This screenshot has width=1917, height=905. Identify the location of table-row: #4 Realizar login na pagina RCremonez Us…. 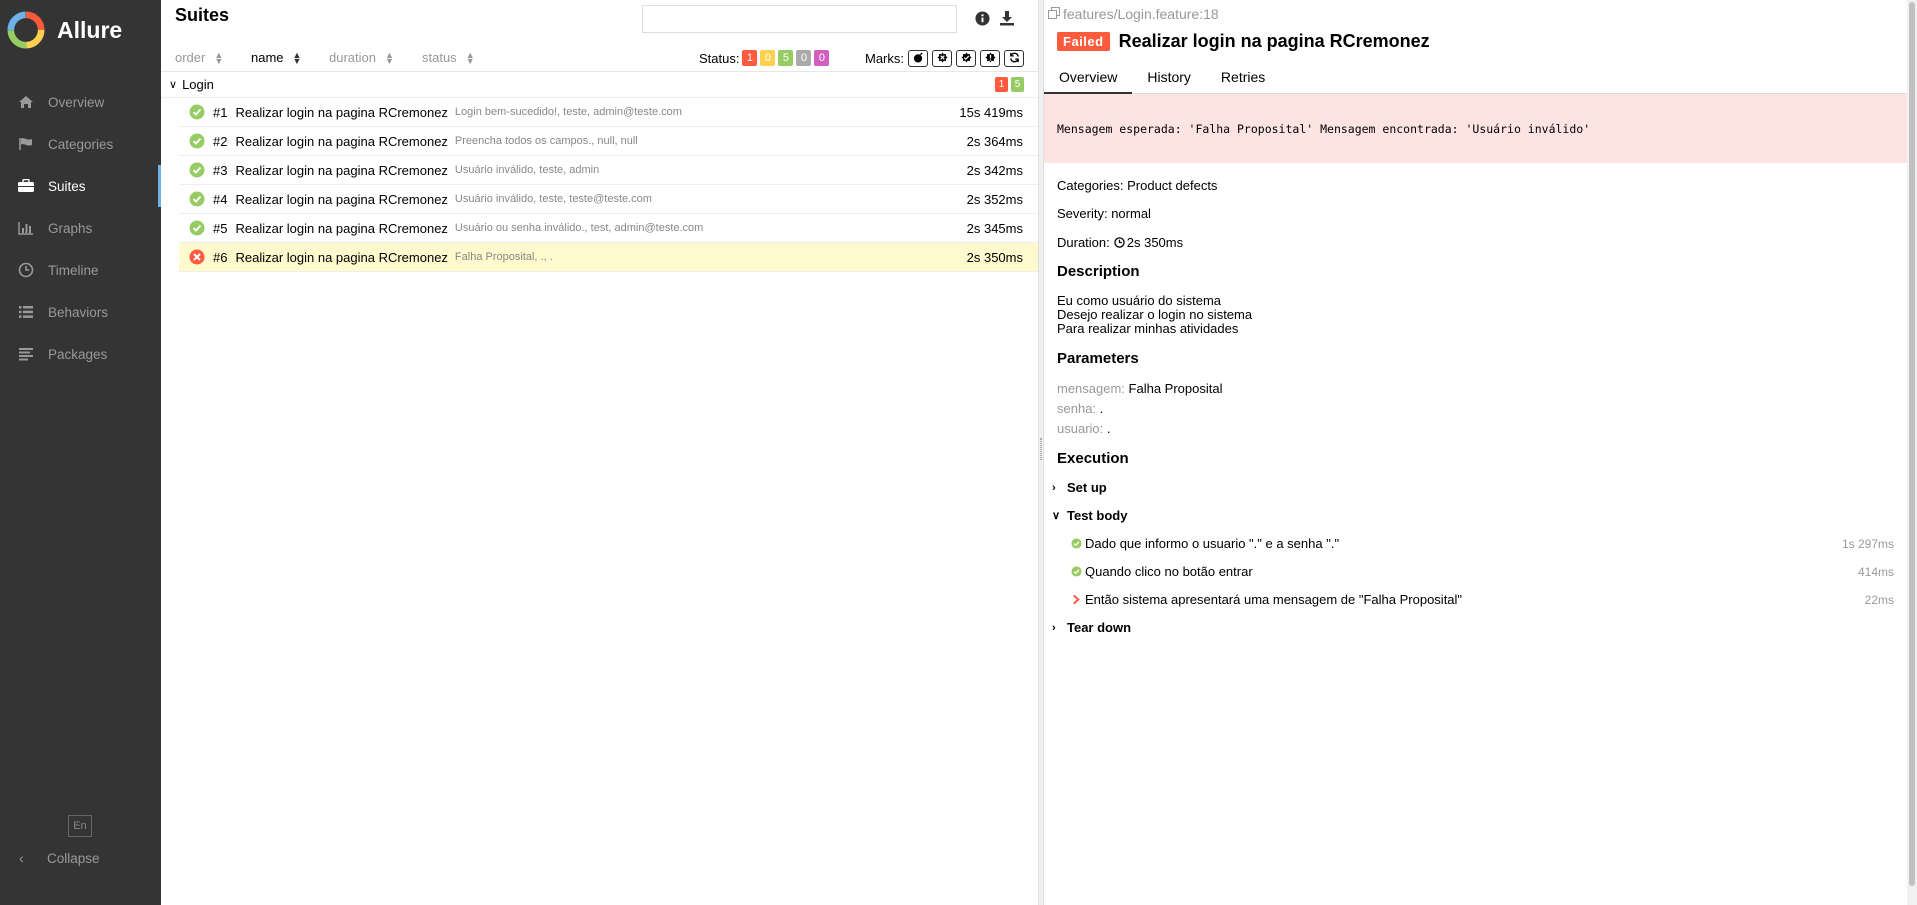
(608, 199).